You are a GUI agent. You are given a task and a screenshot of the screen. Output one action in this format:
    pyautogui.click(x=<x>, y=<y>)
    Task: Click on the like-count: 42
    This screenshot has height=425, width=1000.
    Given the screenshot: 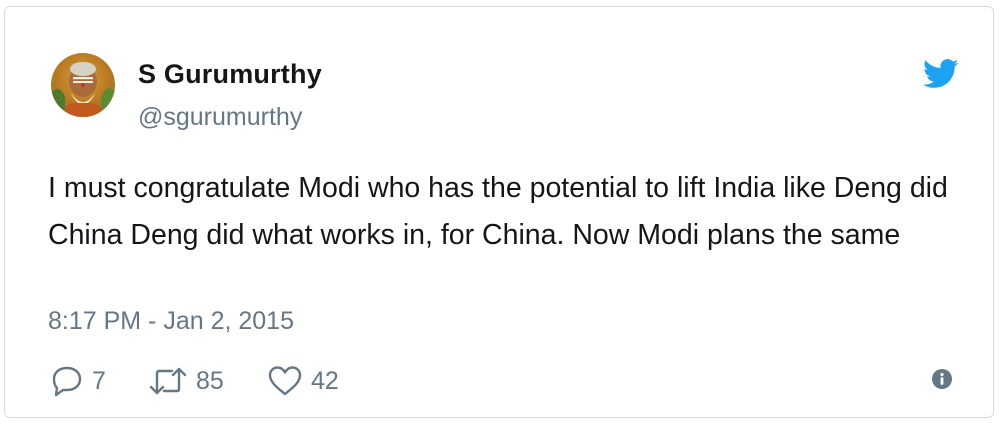 What is the action you would take?
    pyautogui.click(x=325, y=380)
    